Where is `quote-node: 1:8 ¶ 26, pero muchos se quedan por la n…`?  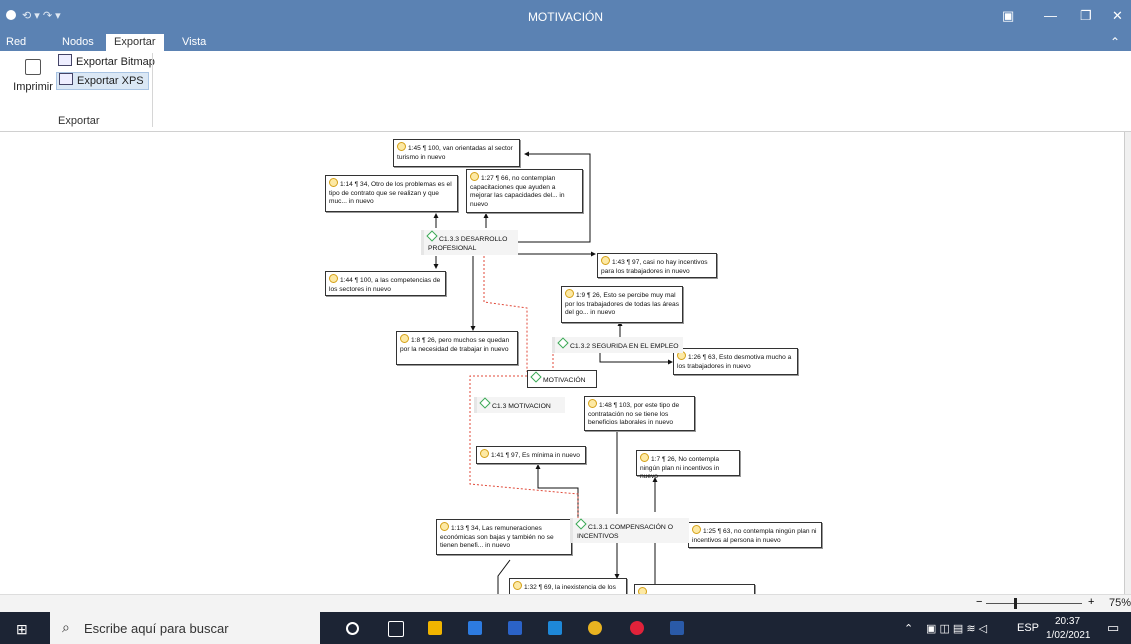 quote-node: 1:8 ¶ 26, pero muchos se quedan por la n… is located at coordinates (457, 348).